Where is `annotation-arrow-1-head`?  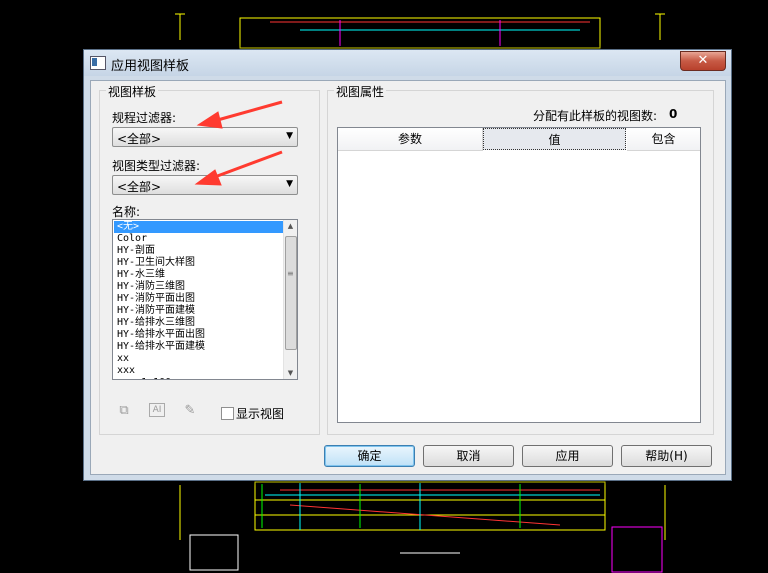 annotation-arrow-1-head is located at coordinates (209, 120).